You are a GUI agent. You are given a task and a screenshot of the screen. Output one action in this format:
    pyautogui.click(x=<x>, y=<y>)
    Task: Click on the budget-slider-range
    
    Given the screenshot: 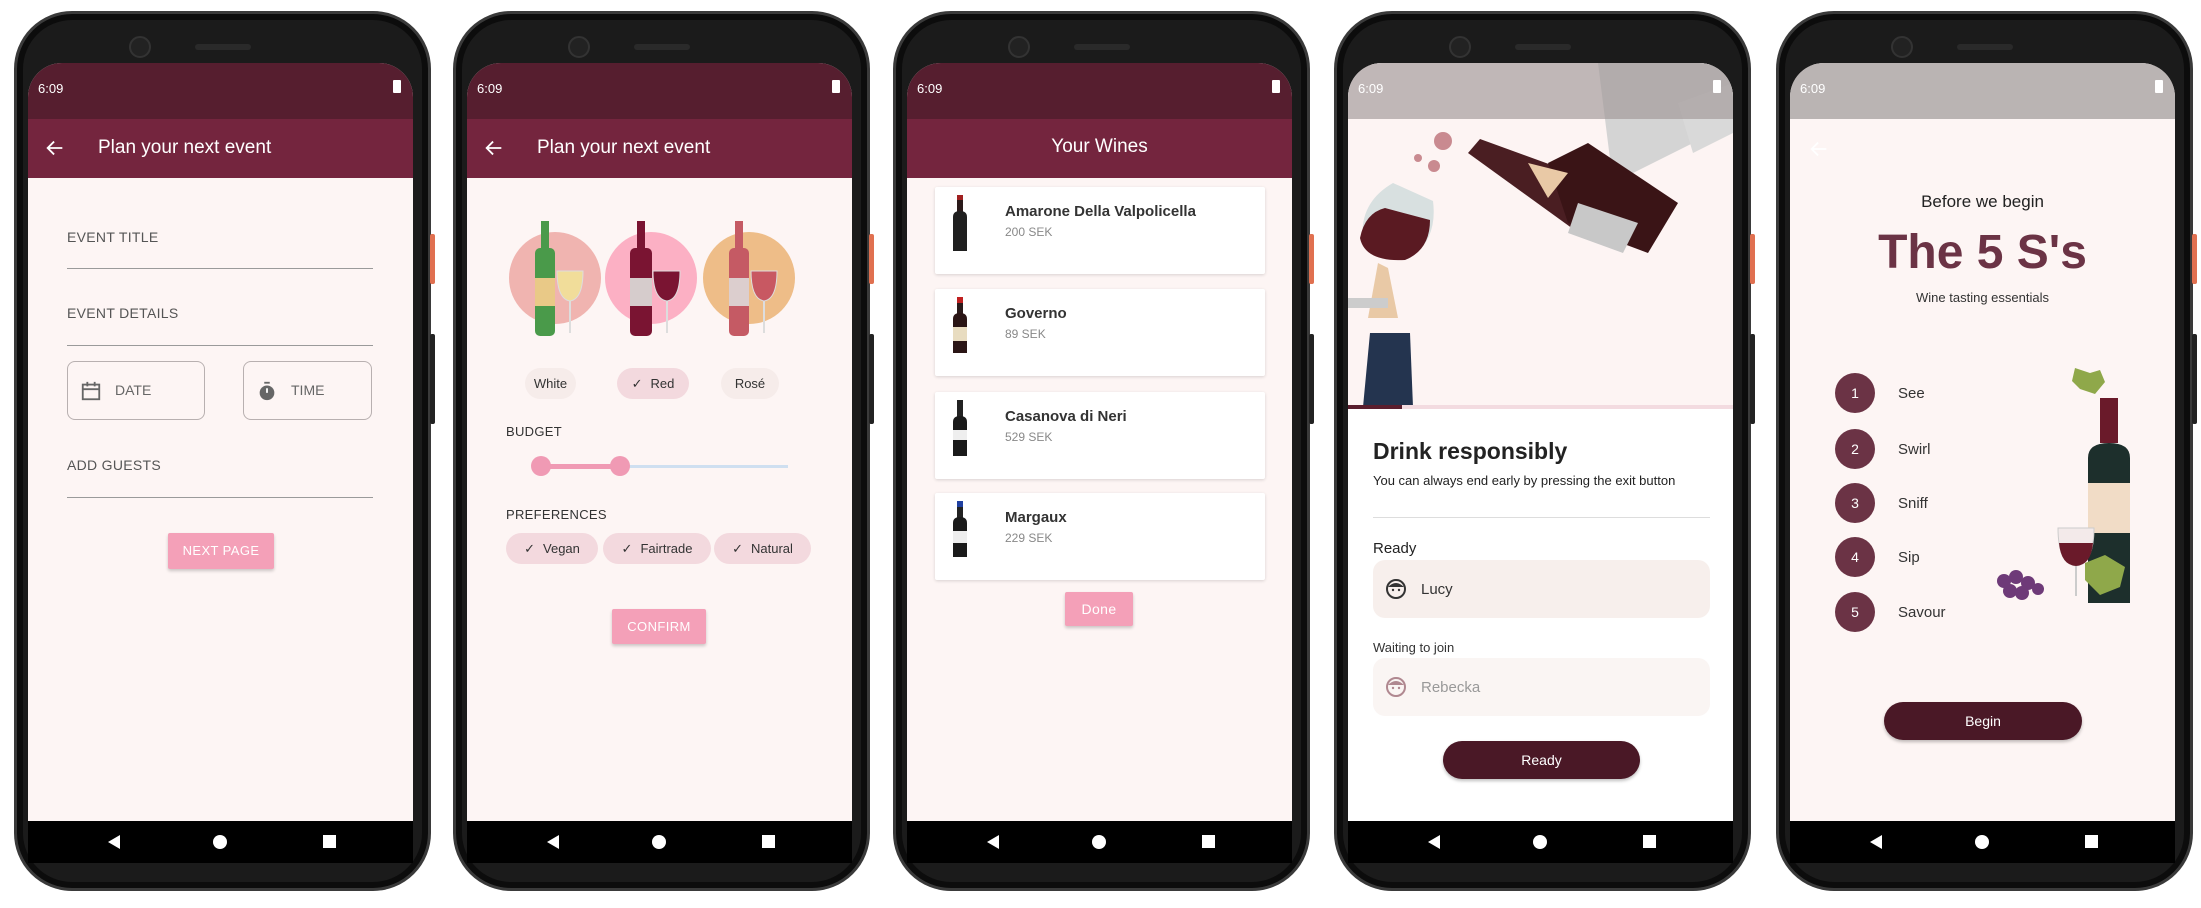 What is the action you would take?
    pyautogui.click(x=580, y=466)
    